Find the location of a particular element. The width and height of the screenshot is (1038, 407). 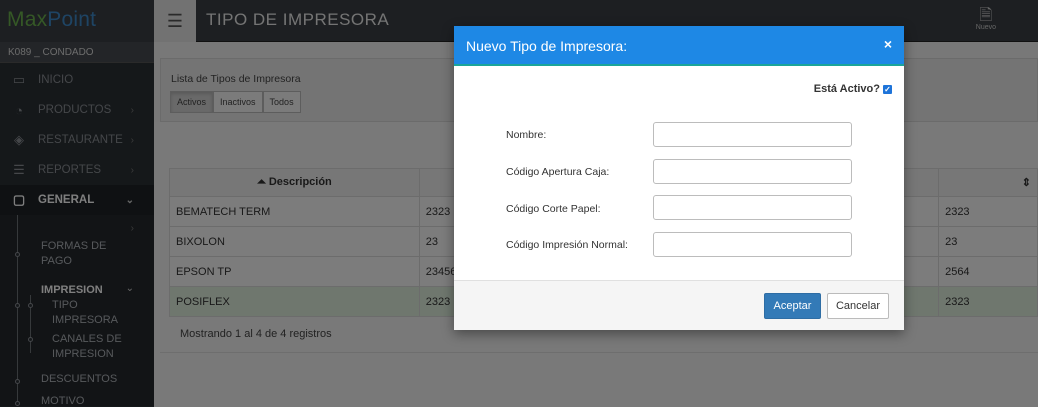

codigo-apertura-caja-label: Código Apertura Caja: is located at coordinates (558, 172).